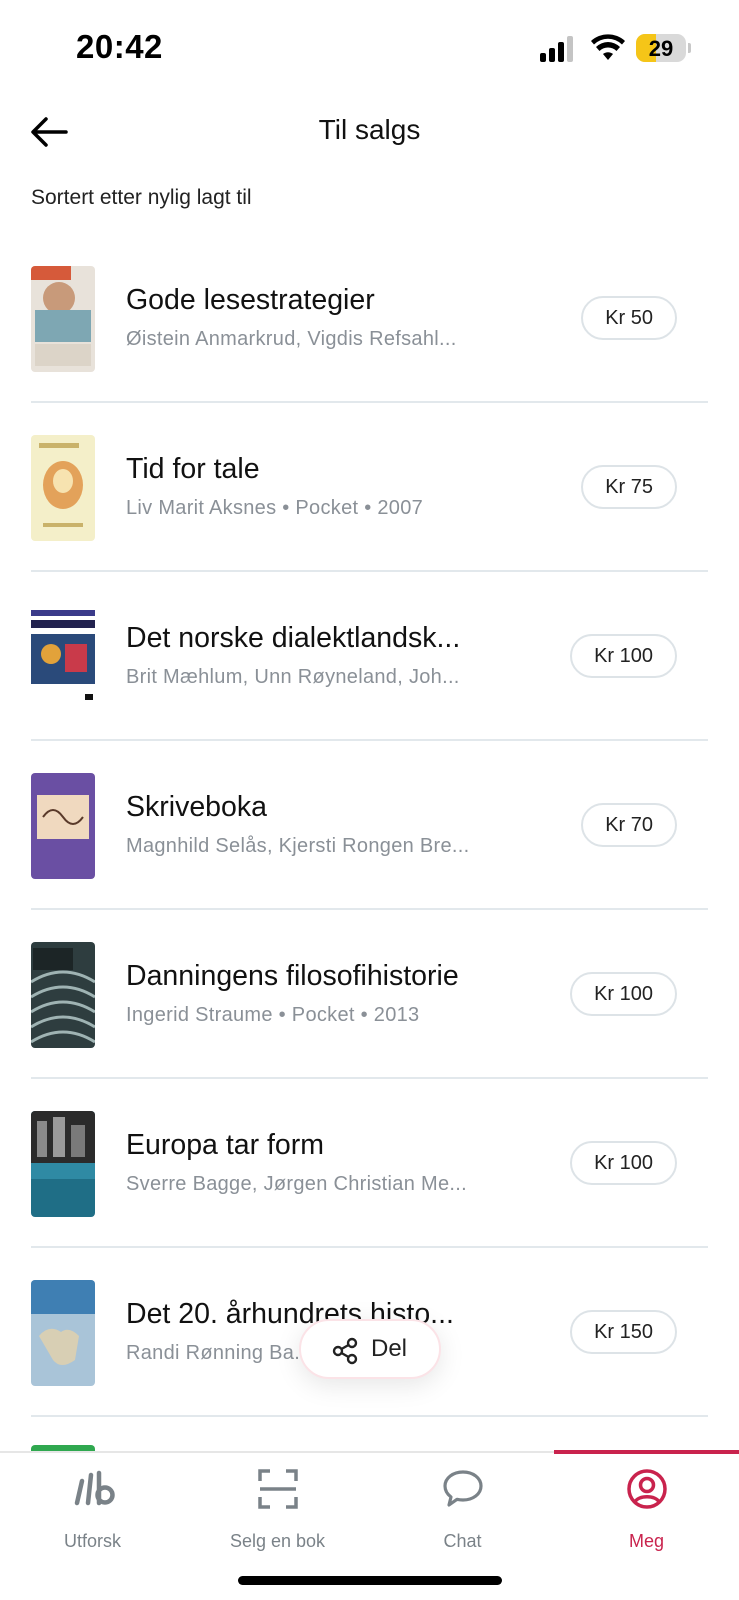  Describe the element at coordinates (277, 1541) in the screenshot. I see `tab-label: Selg en bok` at that location.